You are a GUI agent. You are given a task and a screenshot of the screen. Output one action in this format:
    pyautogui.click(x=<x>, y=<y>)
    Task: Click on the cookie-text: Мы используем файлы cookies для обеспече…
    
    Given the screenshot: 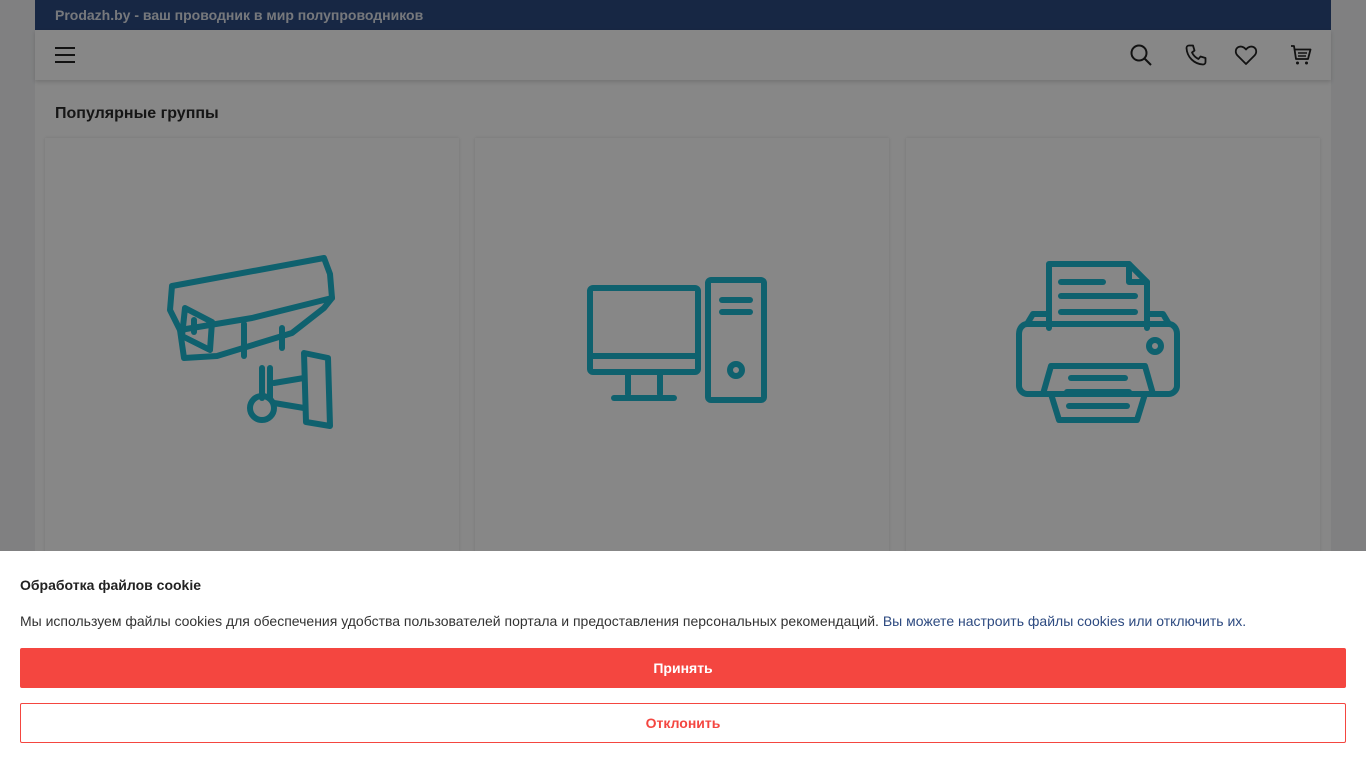 What is the action you would take?
    pyautogui.click(x=449, y=621)
    